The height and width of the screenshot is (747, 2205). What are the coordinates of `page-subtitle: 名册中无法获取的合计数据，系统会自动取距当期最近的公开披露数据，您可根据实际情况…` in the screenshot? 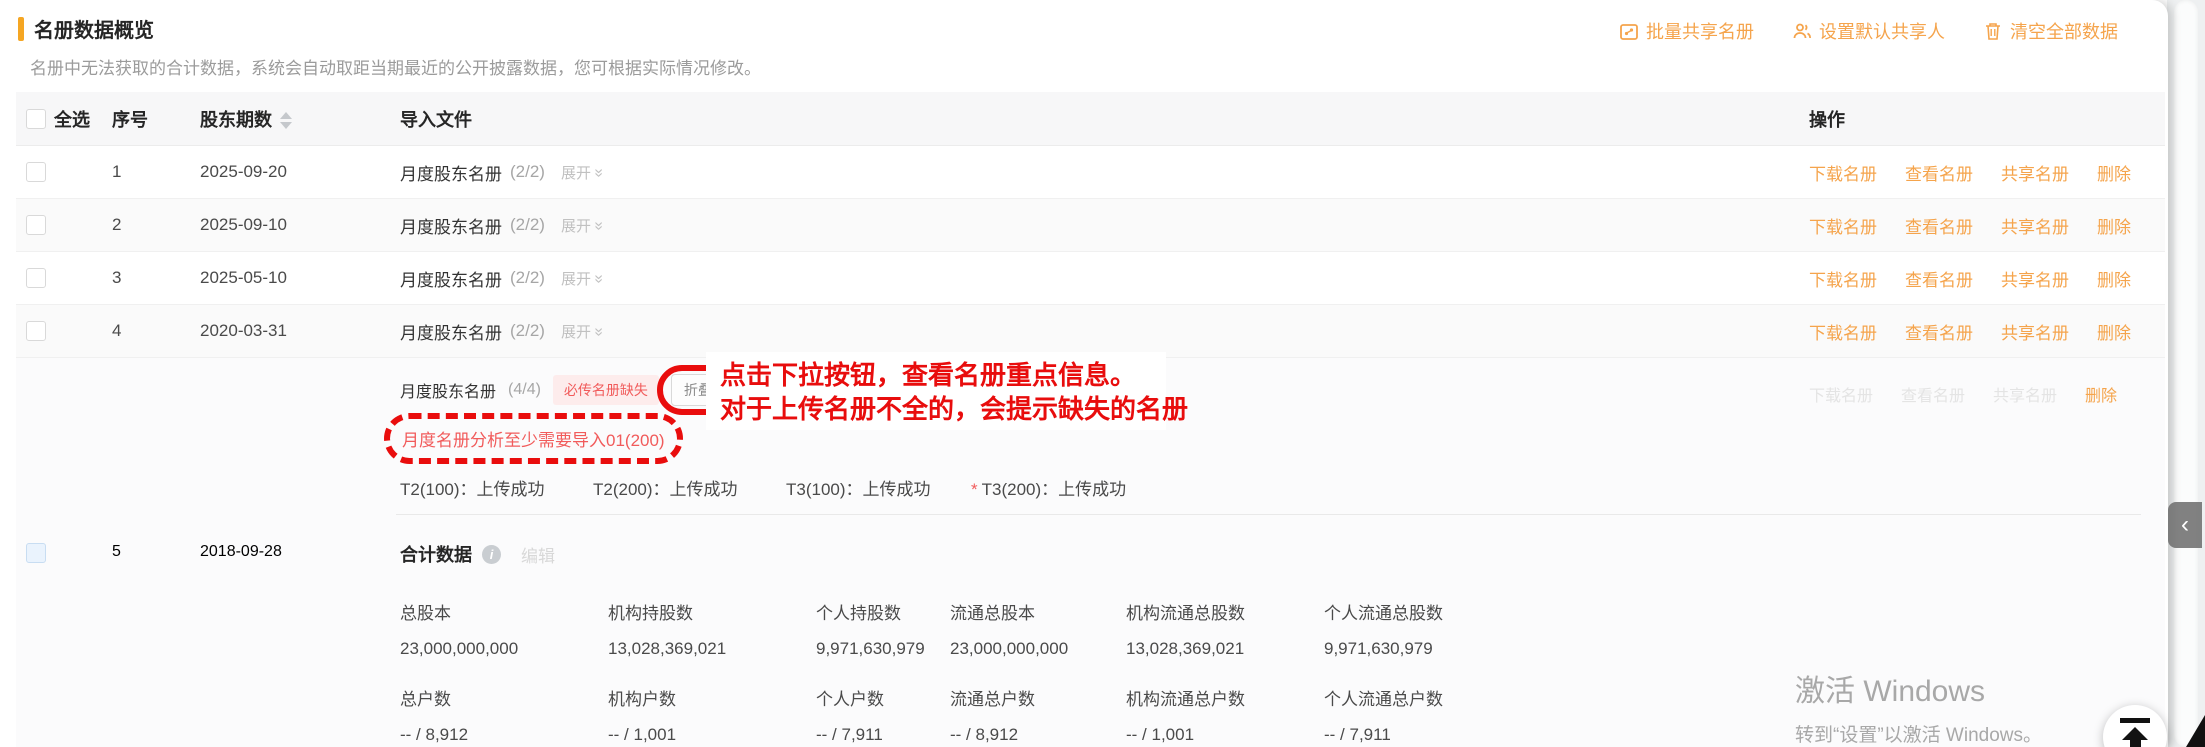 It's located at (395, 68).